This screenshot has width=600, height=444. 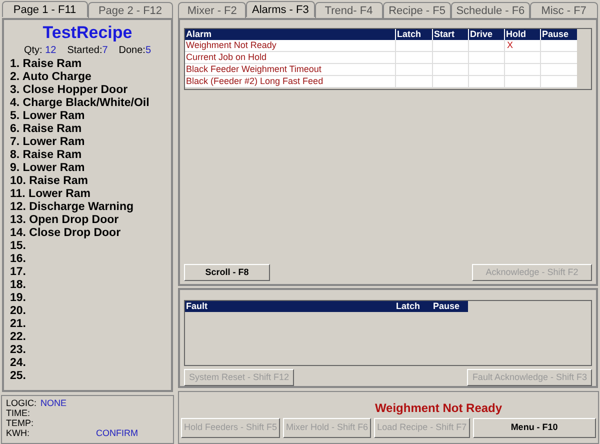 What do you see at coordinates (18, 272) in the screenshot?
I see `recipe-step: 17.` at bounding box center [18, 272].